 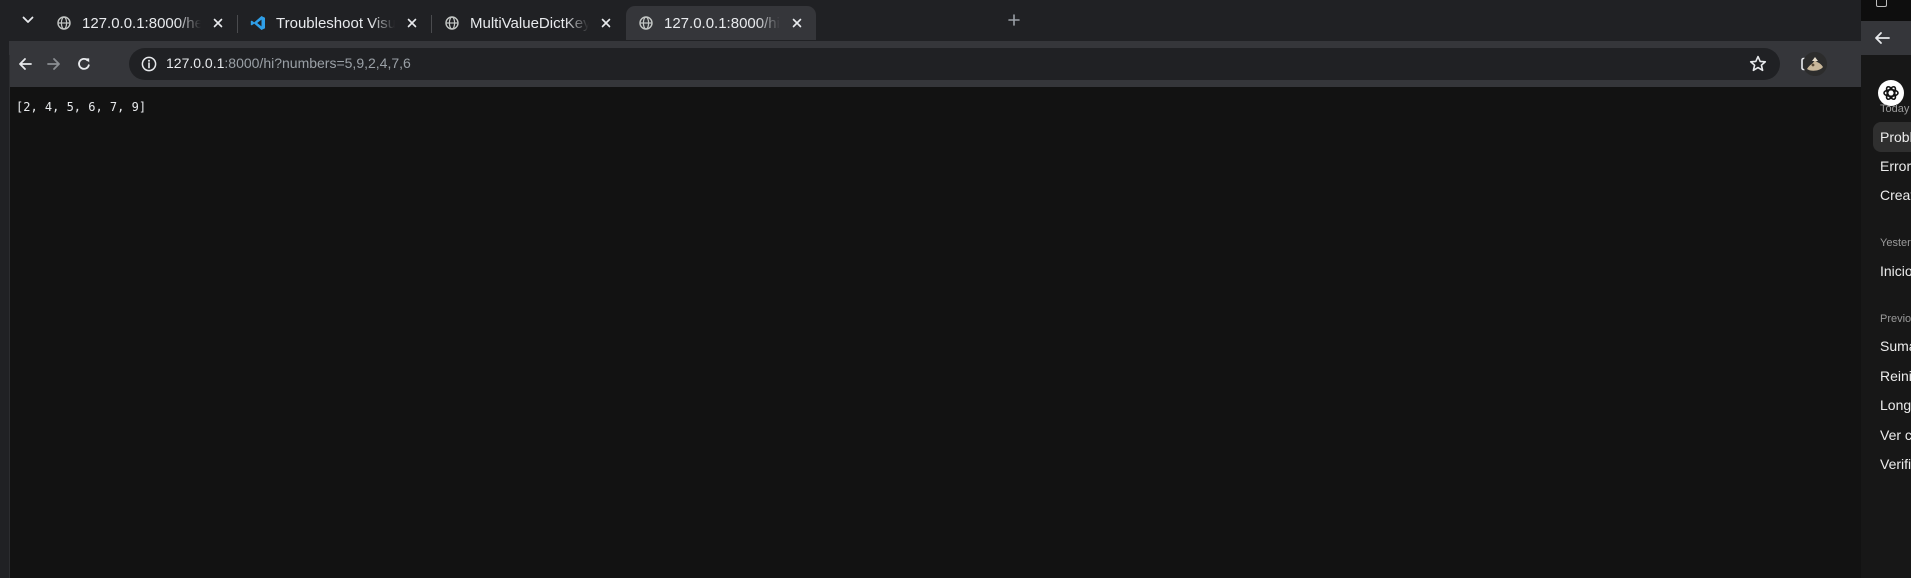 I want to click on plus-icon, so click(x=1014, y=20).